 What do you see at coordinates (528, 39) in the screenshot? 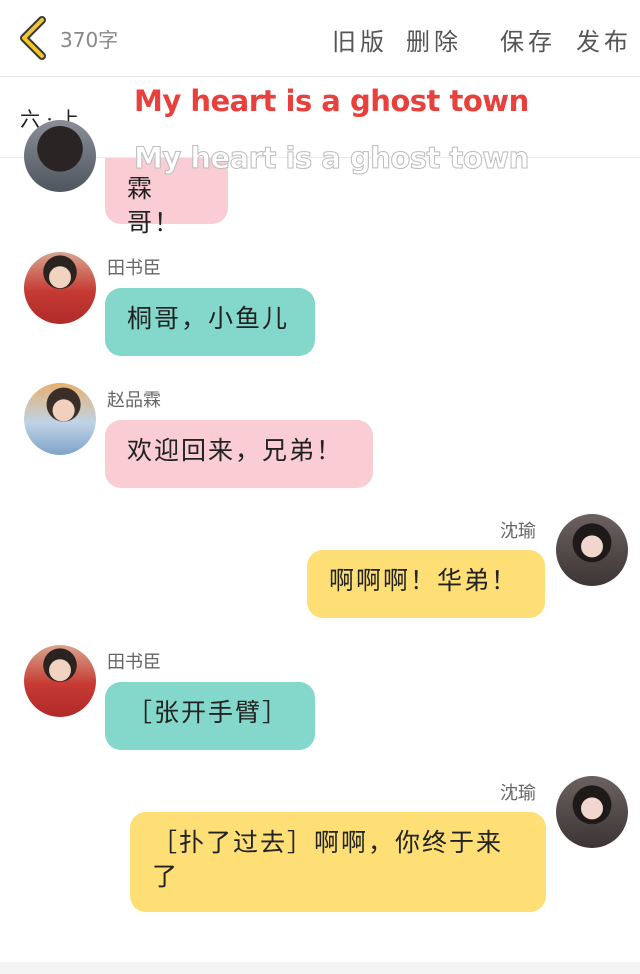
I see `save-button: 保存` at bounding box center [528, 39].